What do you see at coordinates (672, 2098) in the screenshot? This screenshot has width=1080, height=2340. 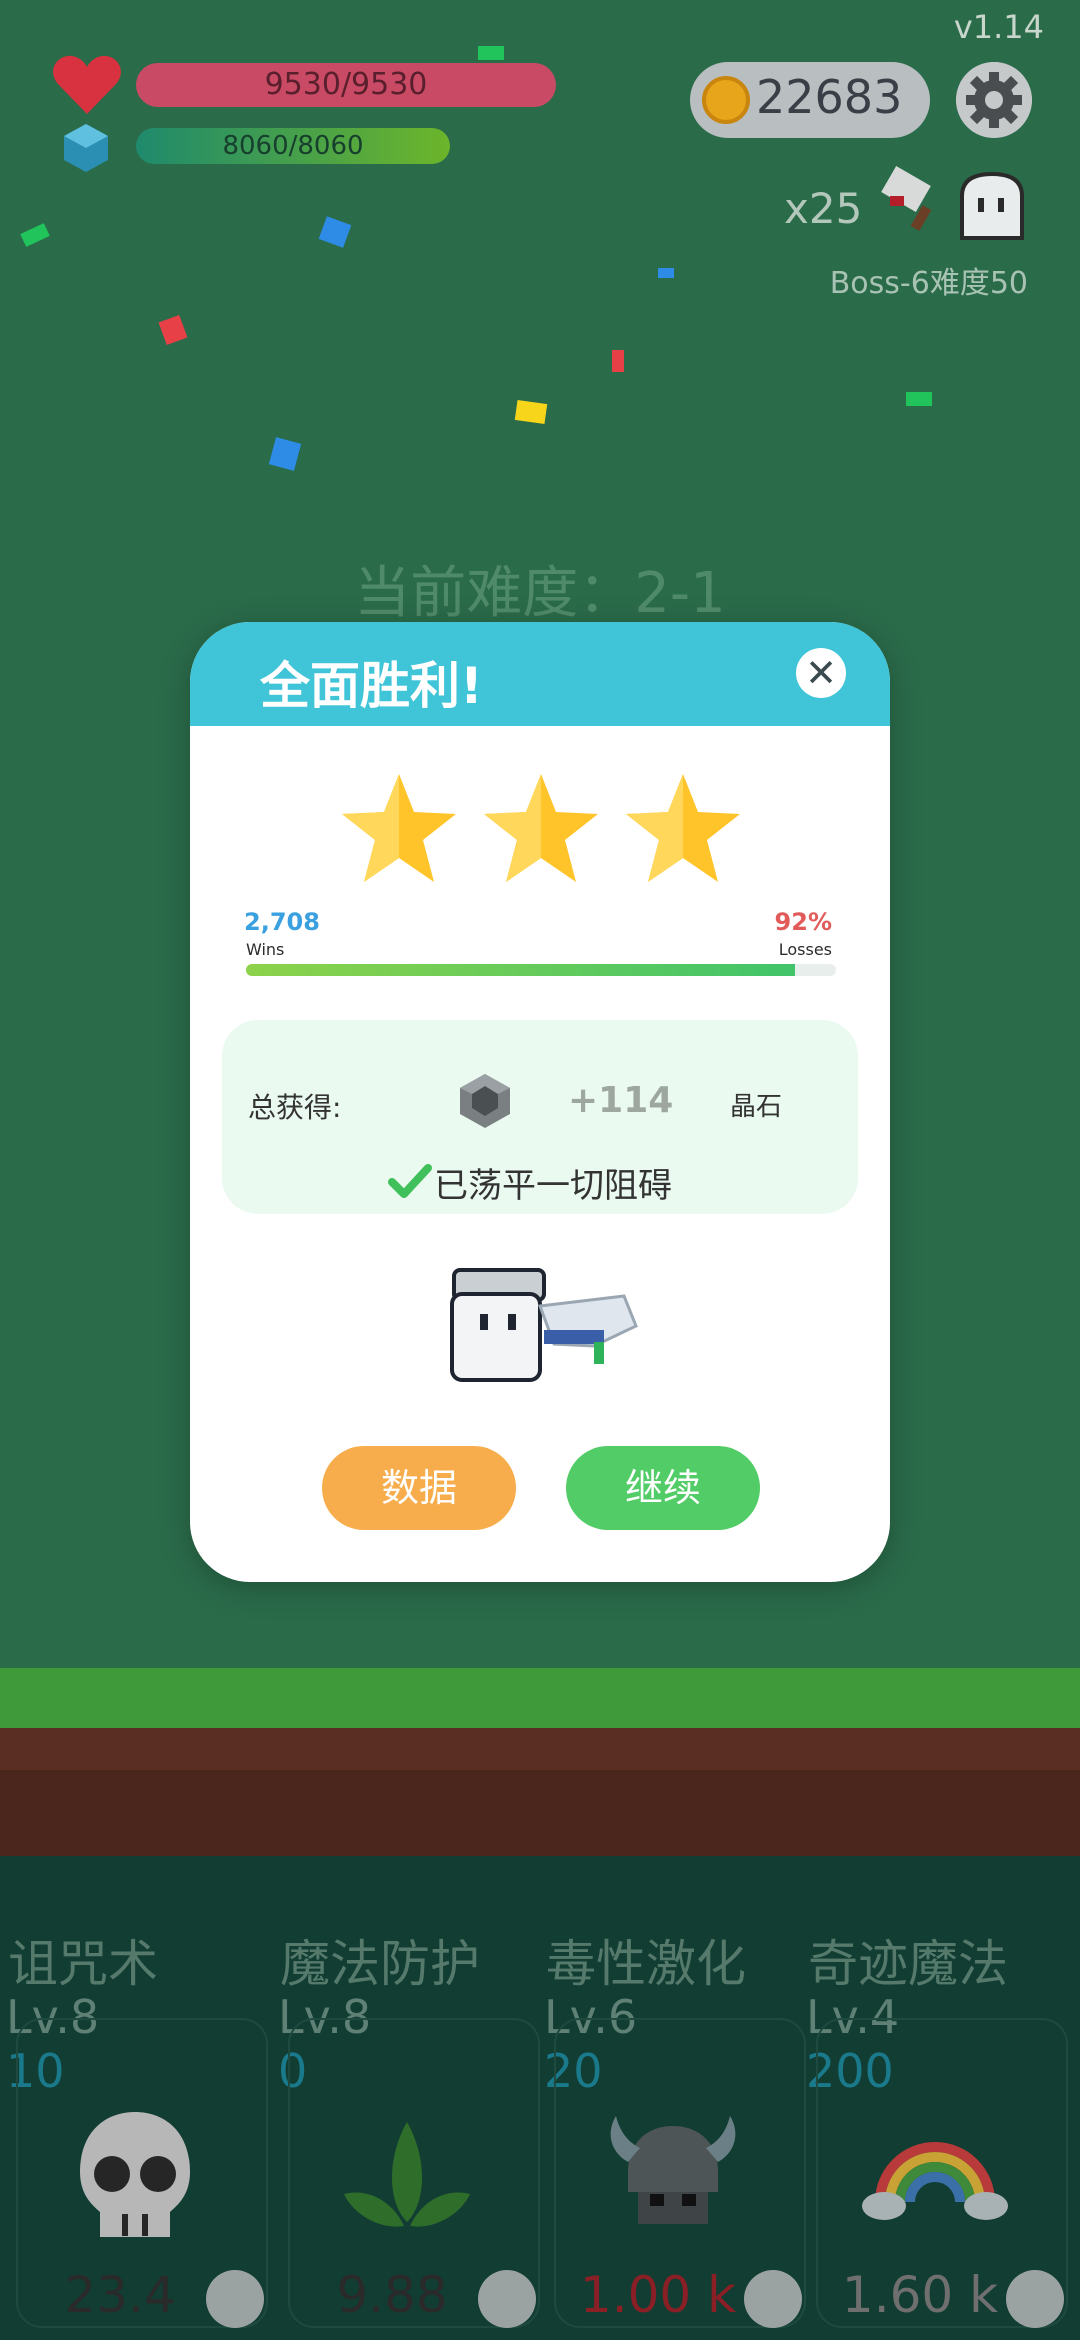 I see `skill-slot: 毒性激化 Lv.6 20 1.00 k` at bounding box center [672, 2098].